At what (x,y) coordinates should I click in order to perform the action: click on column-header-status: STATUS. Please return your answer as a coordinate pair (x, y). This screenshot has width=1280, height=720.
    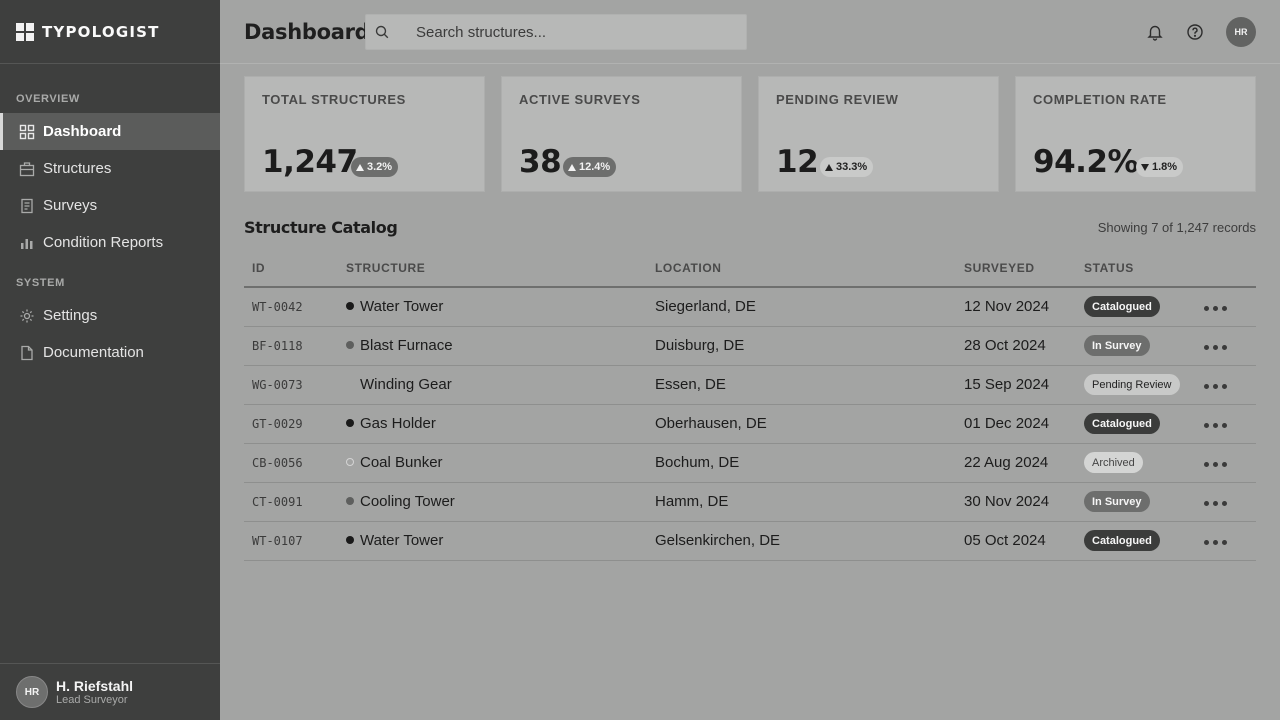
    Looking at the image, I should click on (1144, 269).